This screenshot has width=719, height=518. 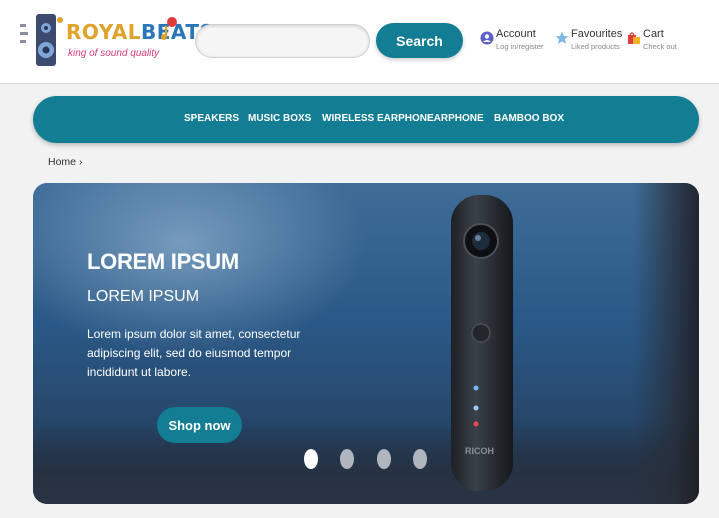 I want to click on account-link: Account Log in/register, so click(x=515, y=41).